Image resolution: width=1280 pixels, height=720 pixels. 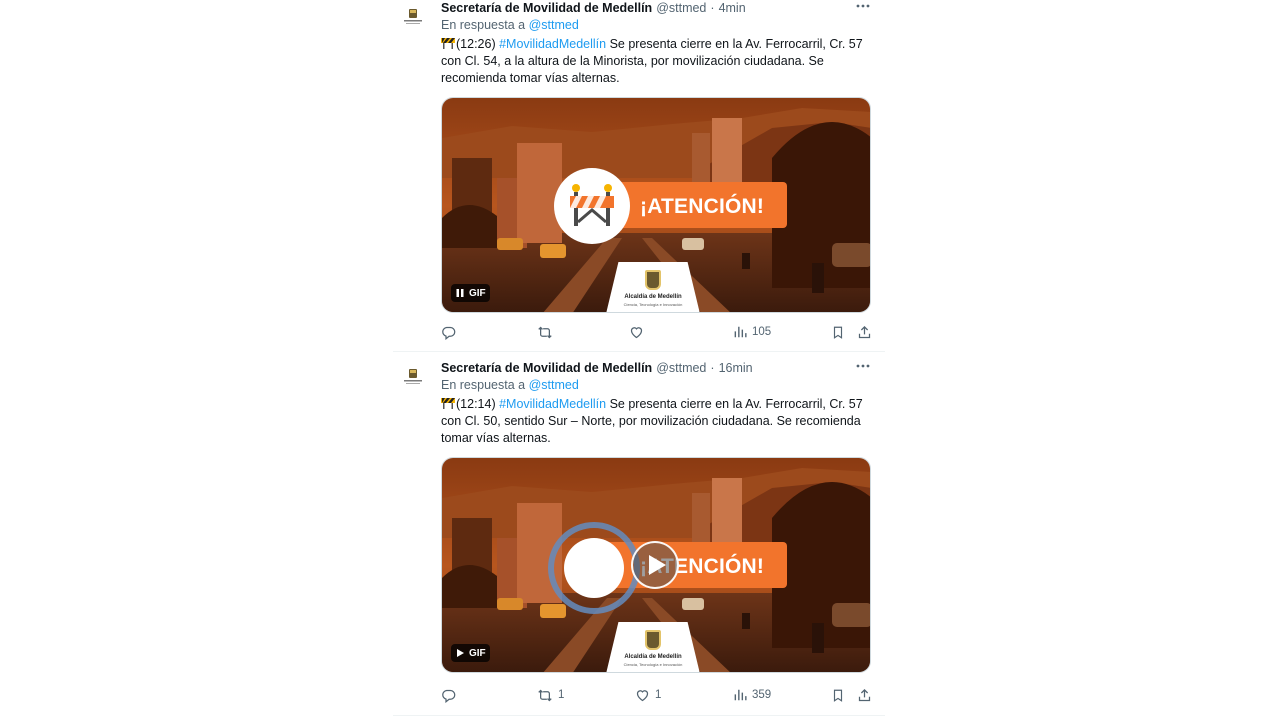 I want to click on attention-headline: ¡ATENCIÓN!, so click(x=702, y=206).